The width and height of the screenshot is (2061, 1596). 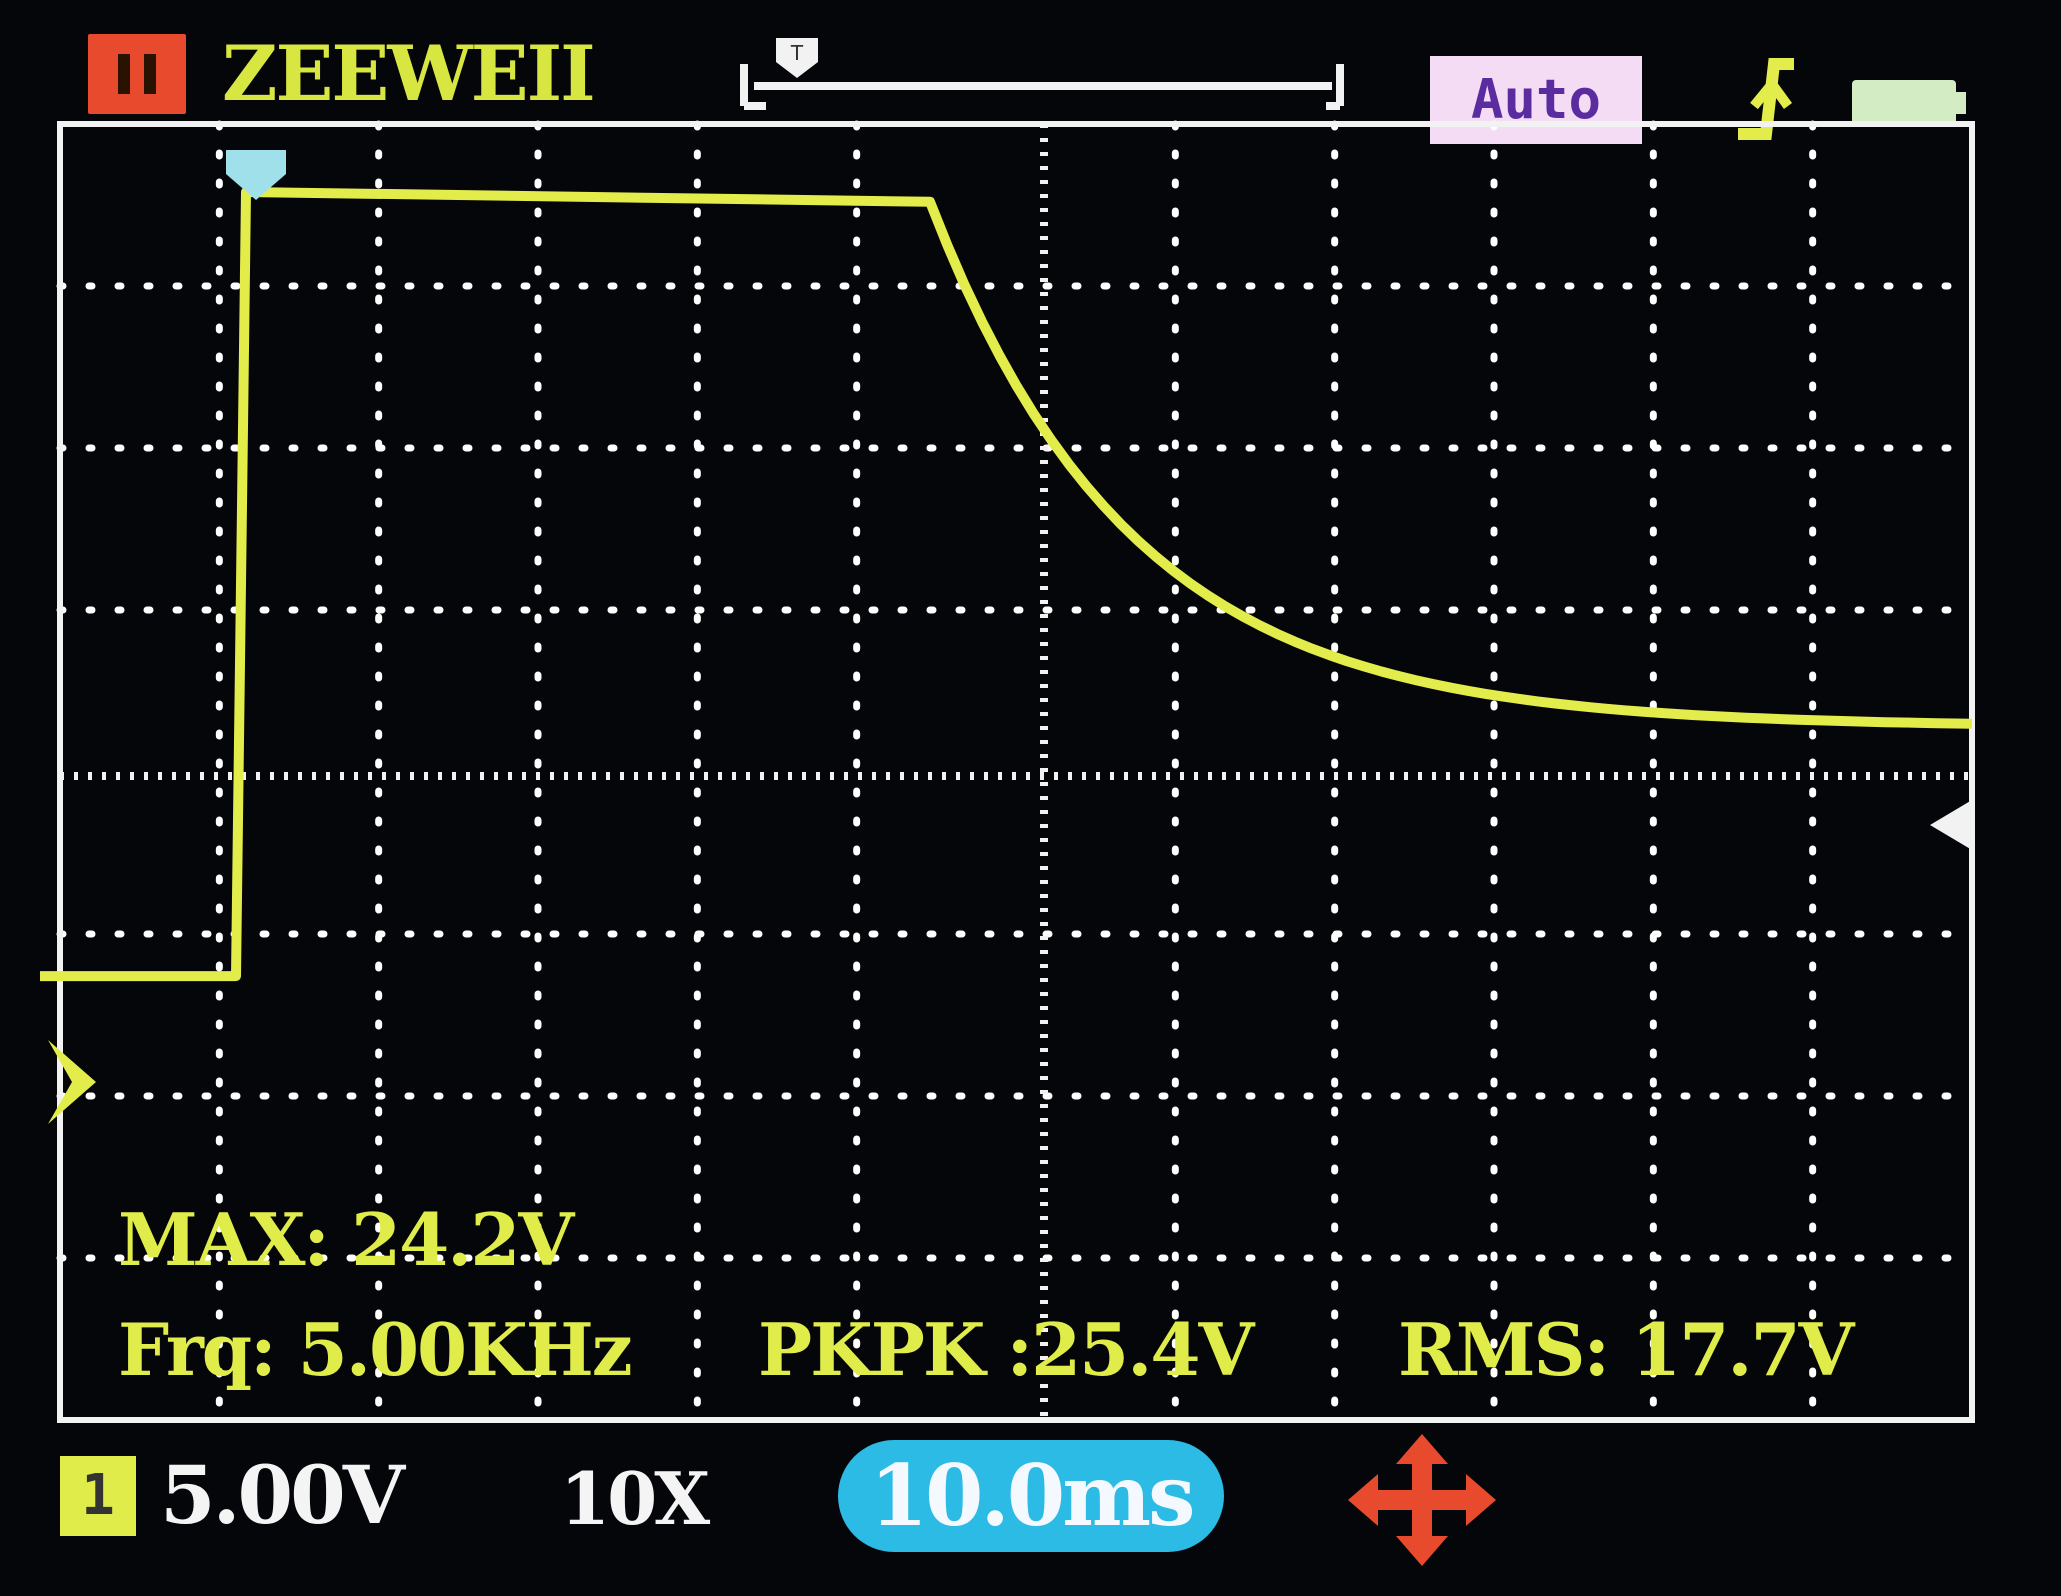 I want to click on channel-badge: 1, so click(x=98, y=1496).